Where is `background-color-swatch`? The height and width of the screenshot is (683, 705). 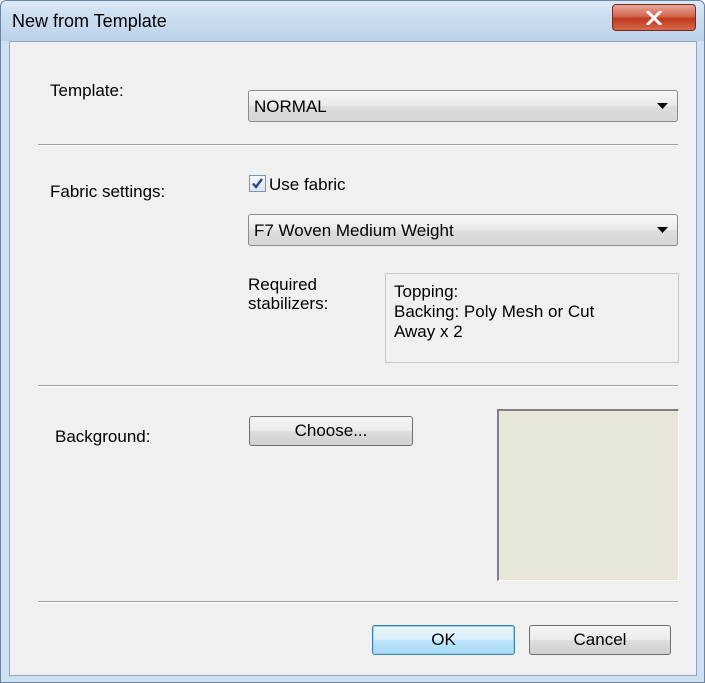
background-color-swatch is located at coordinates (588, 495).